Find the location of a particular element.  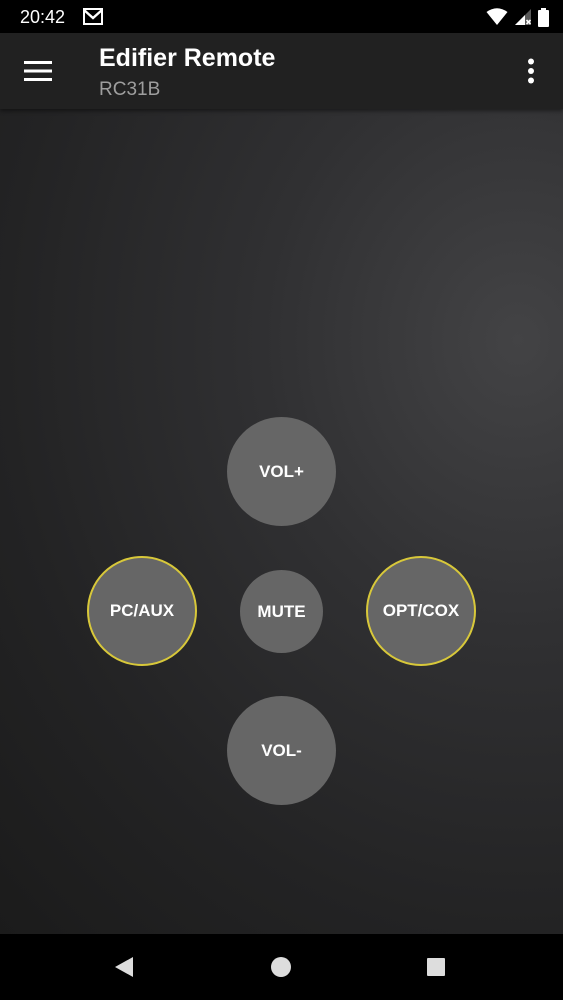

recents-button is located at coordinates (436, 967).